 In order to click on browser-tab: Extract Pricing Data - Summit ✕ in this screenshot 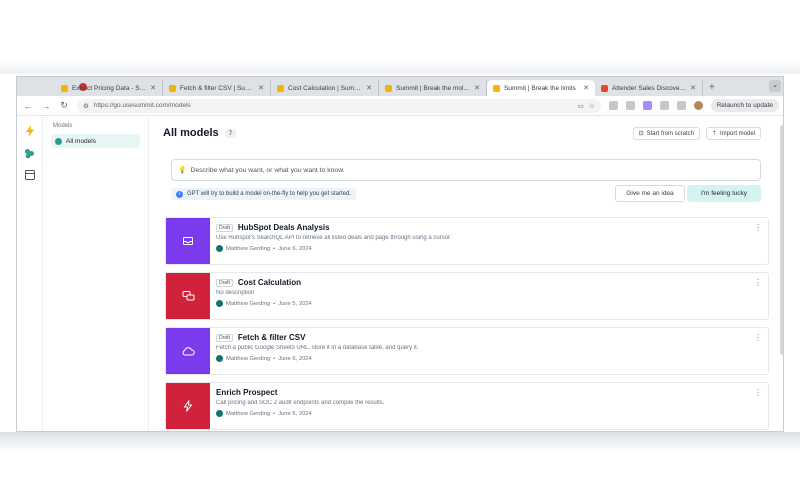, I will do `click(109, 88)`.